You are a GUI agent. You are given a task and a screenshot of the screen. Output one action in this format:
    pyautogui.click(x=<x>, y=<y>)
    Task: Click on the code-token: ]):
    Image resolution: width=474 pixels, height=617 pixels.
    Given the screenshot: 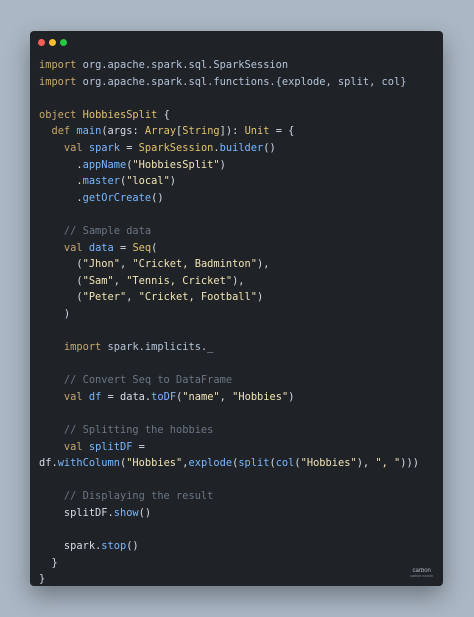 What is the action you would take?
    pyautogui.click(x=232, y=131)
    